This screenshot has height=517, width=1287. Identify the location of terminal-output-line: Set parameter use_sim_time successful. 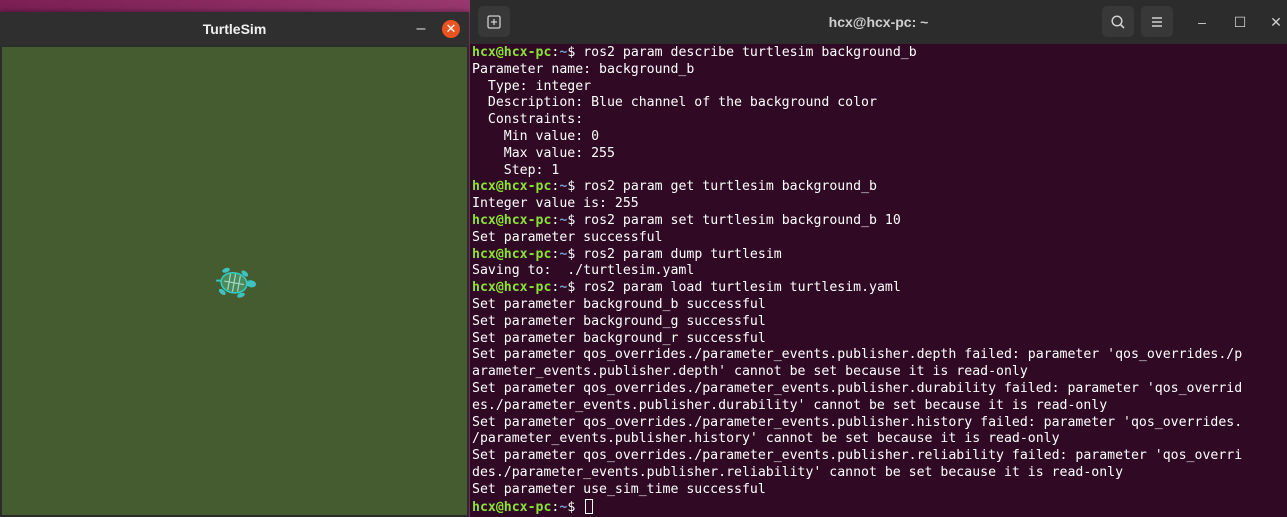
(879, 490).